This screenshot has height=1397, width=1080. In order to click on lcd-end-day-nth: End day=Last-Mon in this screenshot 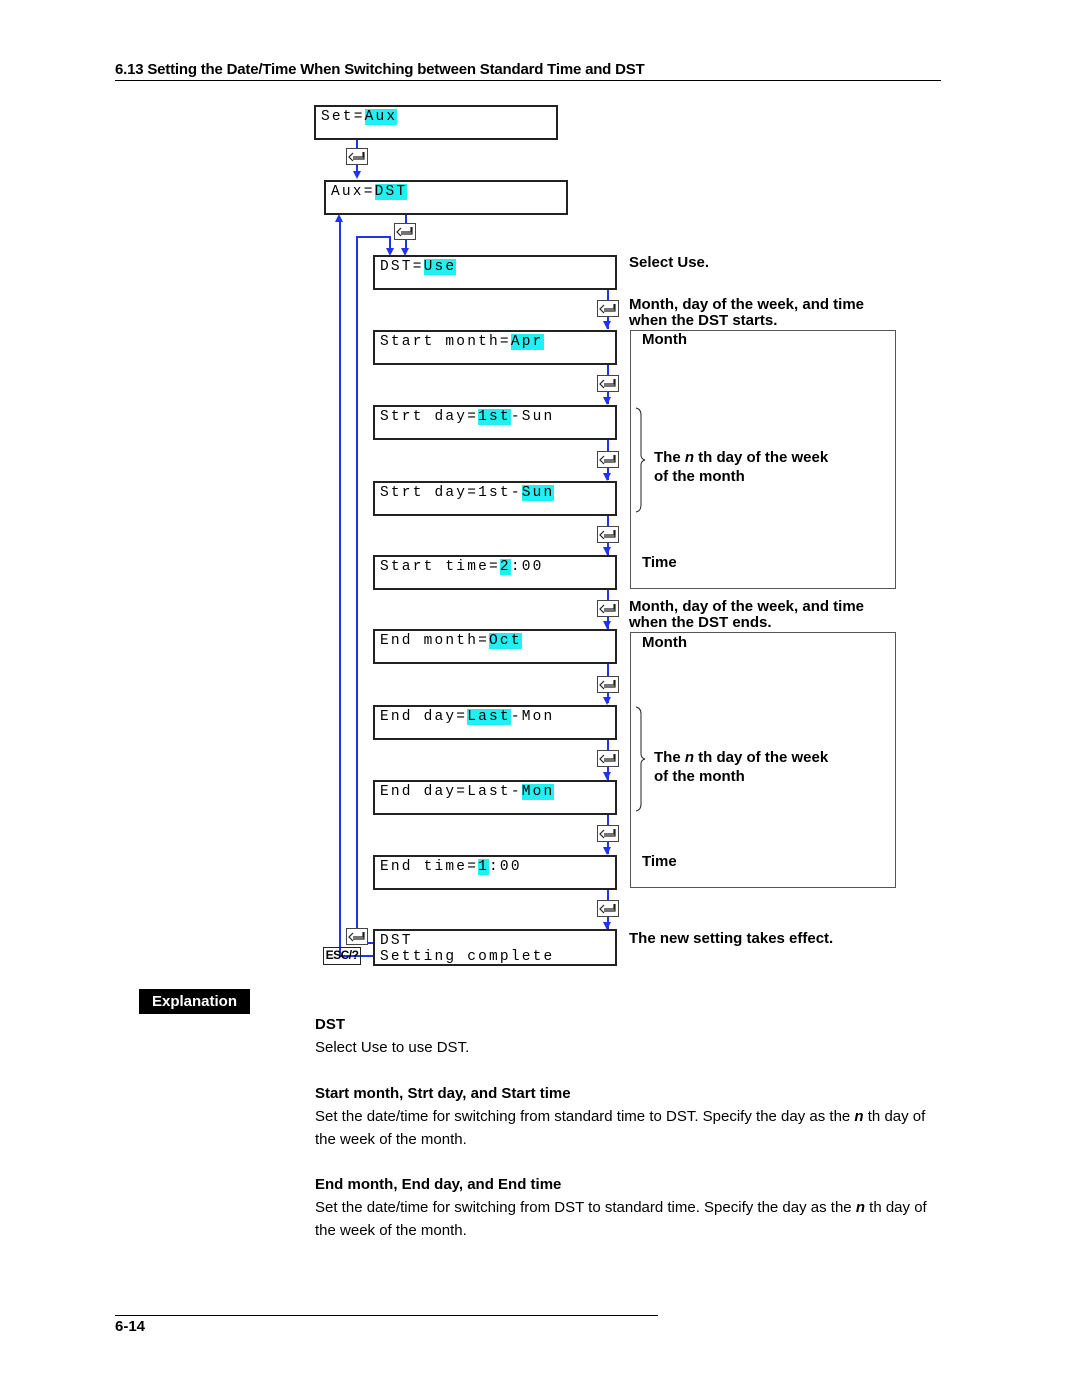, I will do `click(495, 722)`.